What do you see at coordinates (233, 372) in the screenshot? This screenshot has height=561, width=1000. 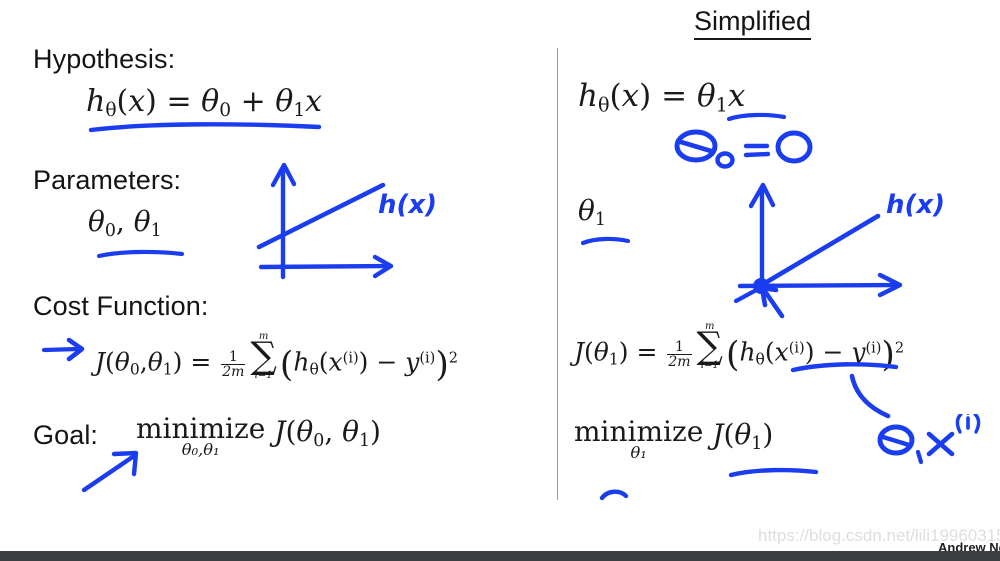 I see `cost-frac-denominator: 2m` at bounding box center [233, 372].